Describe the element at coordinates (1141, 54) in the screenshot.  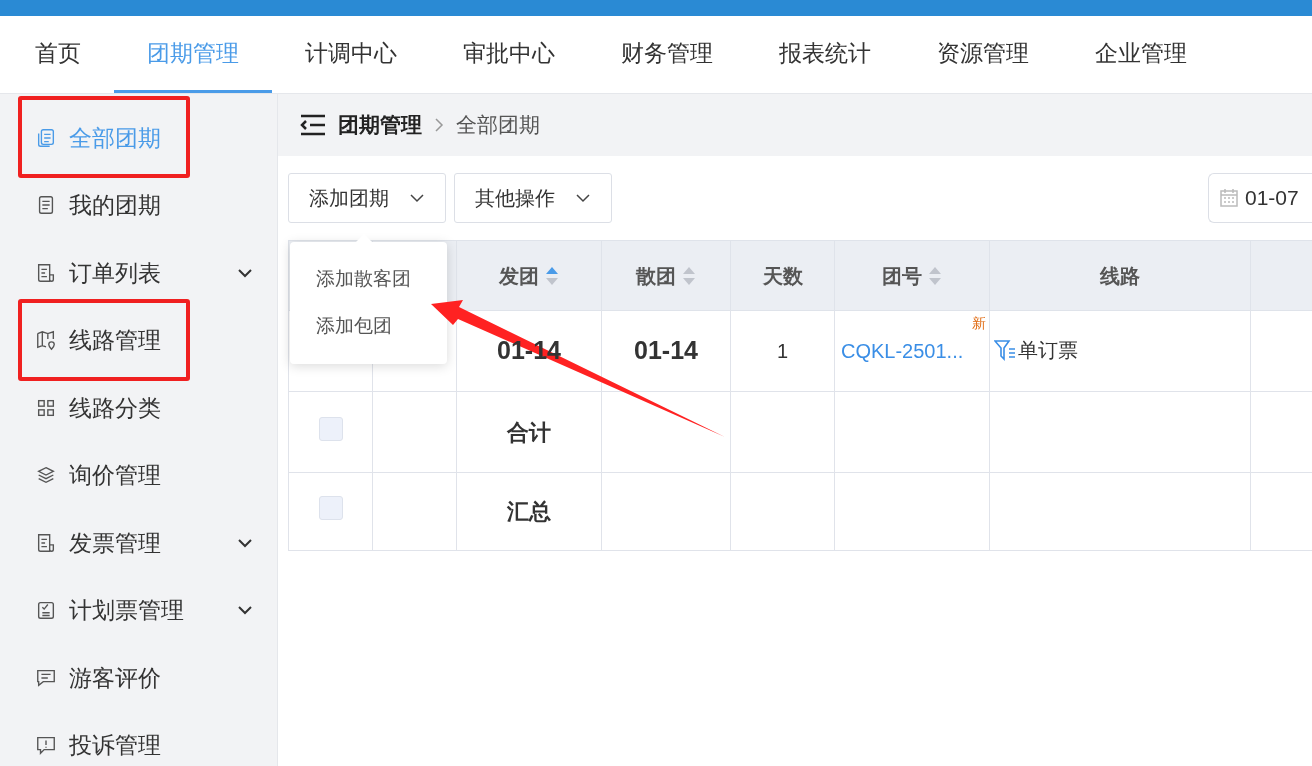
I see `nav-tab: 企业管理` at that location.